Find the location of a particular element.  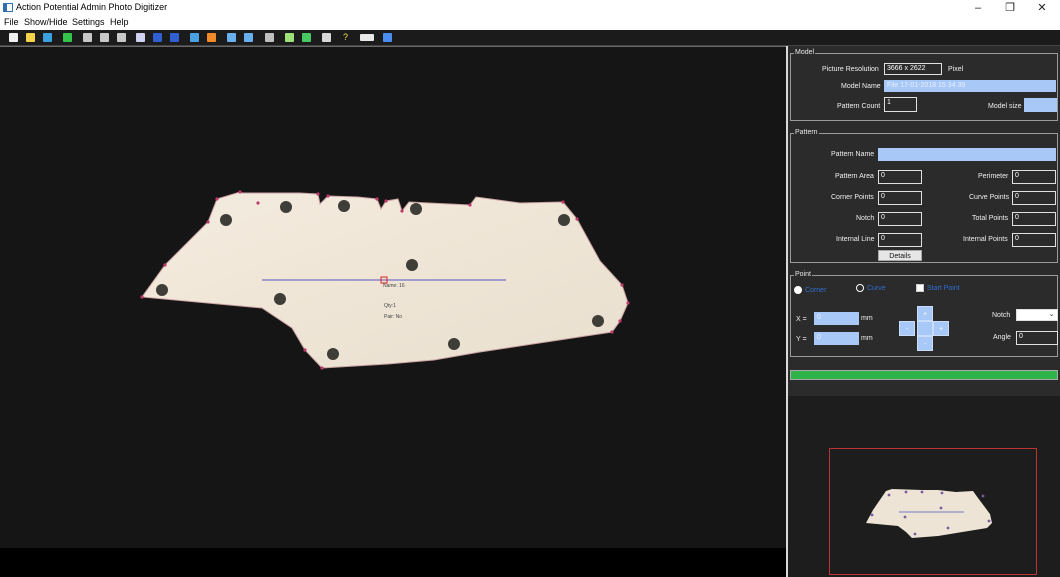

details-button: Details is located at coordinates (900, 255).